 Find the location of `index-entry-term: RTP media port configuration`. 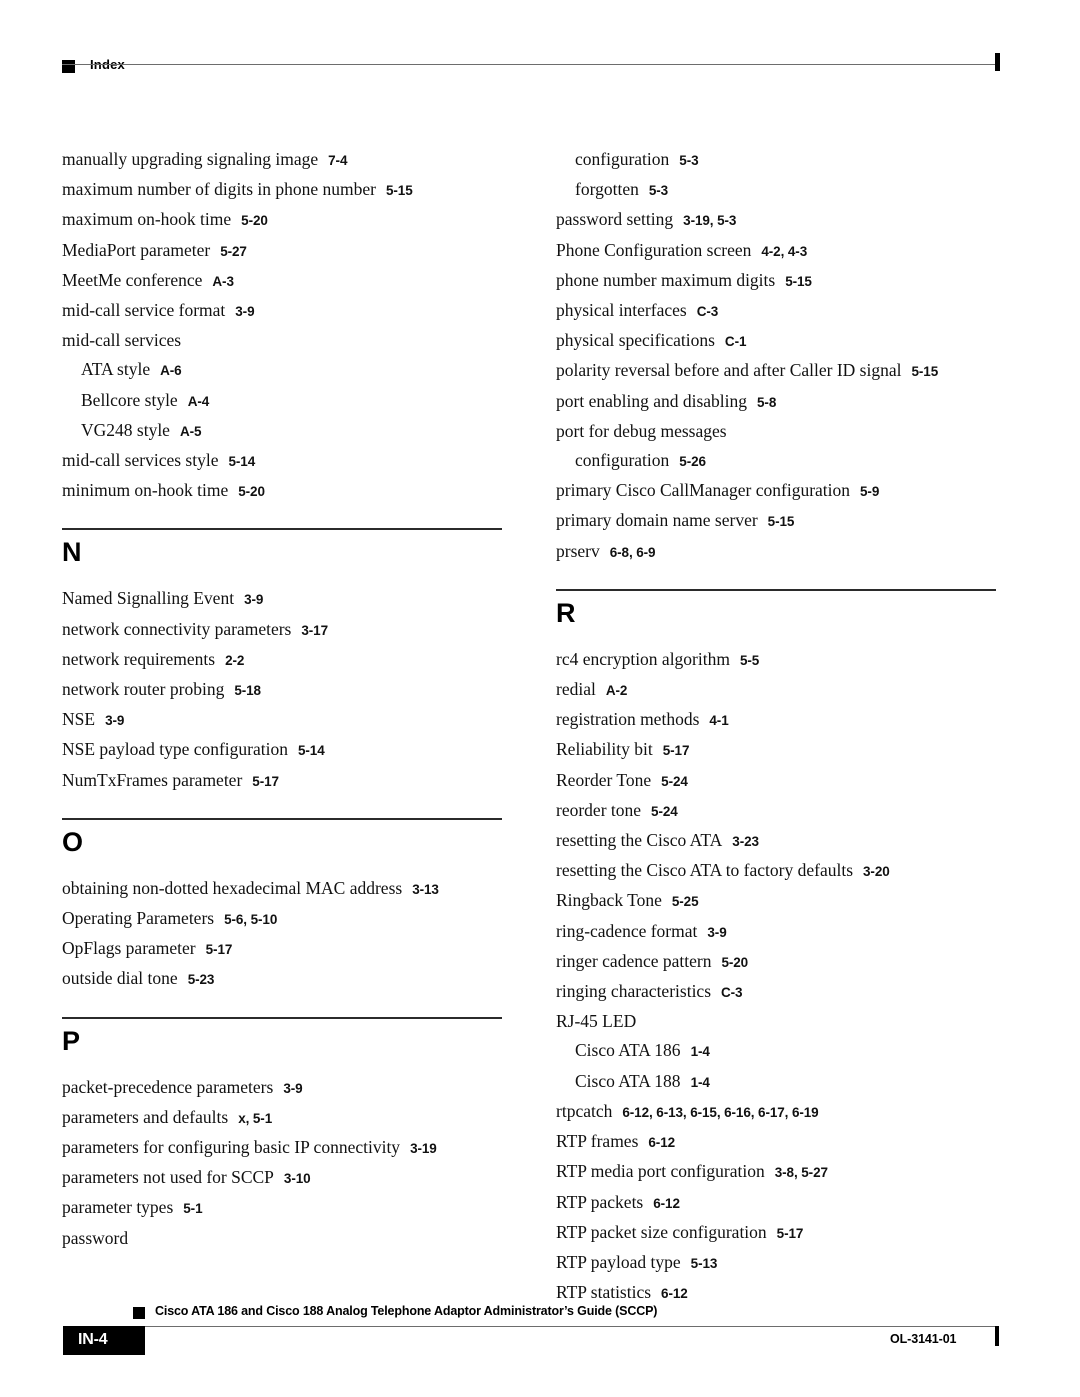

index-entry-term: RTP media port configuration is located at coordinates (660, 1171).